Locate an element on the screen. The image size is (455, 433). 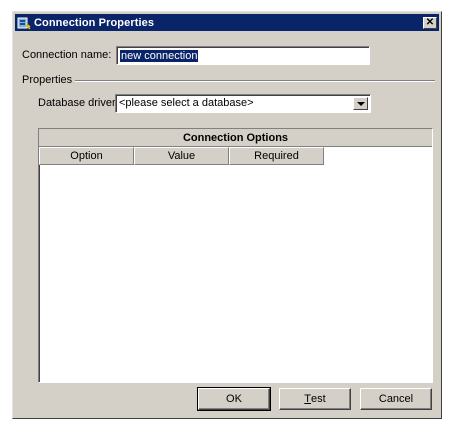
connection-app-icon is located at coordinates (24, 23).